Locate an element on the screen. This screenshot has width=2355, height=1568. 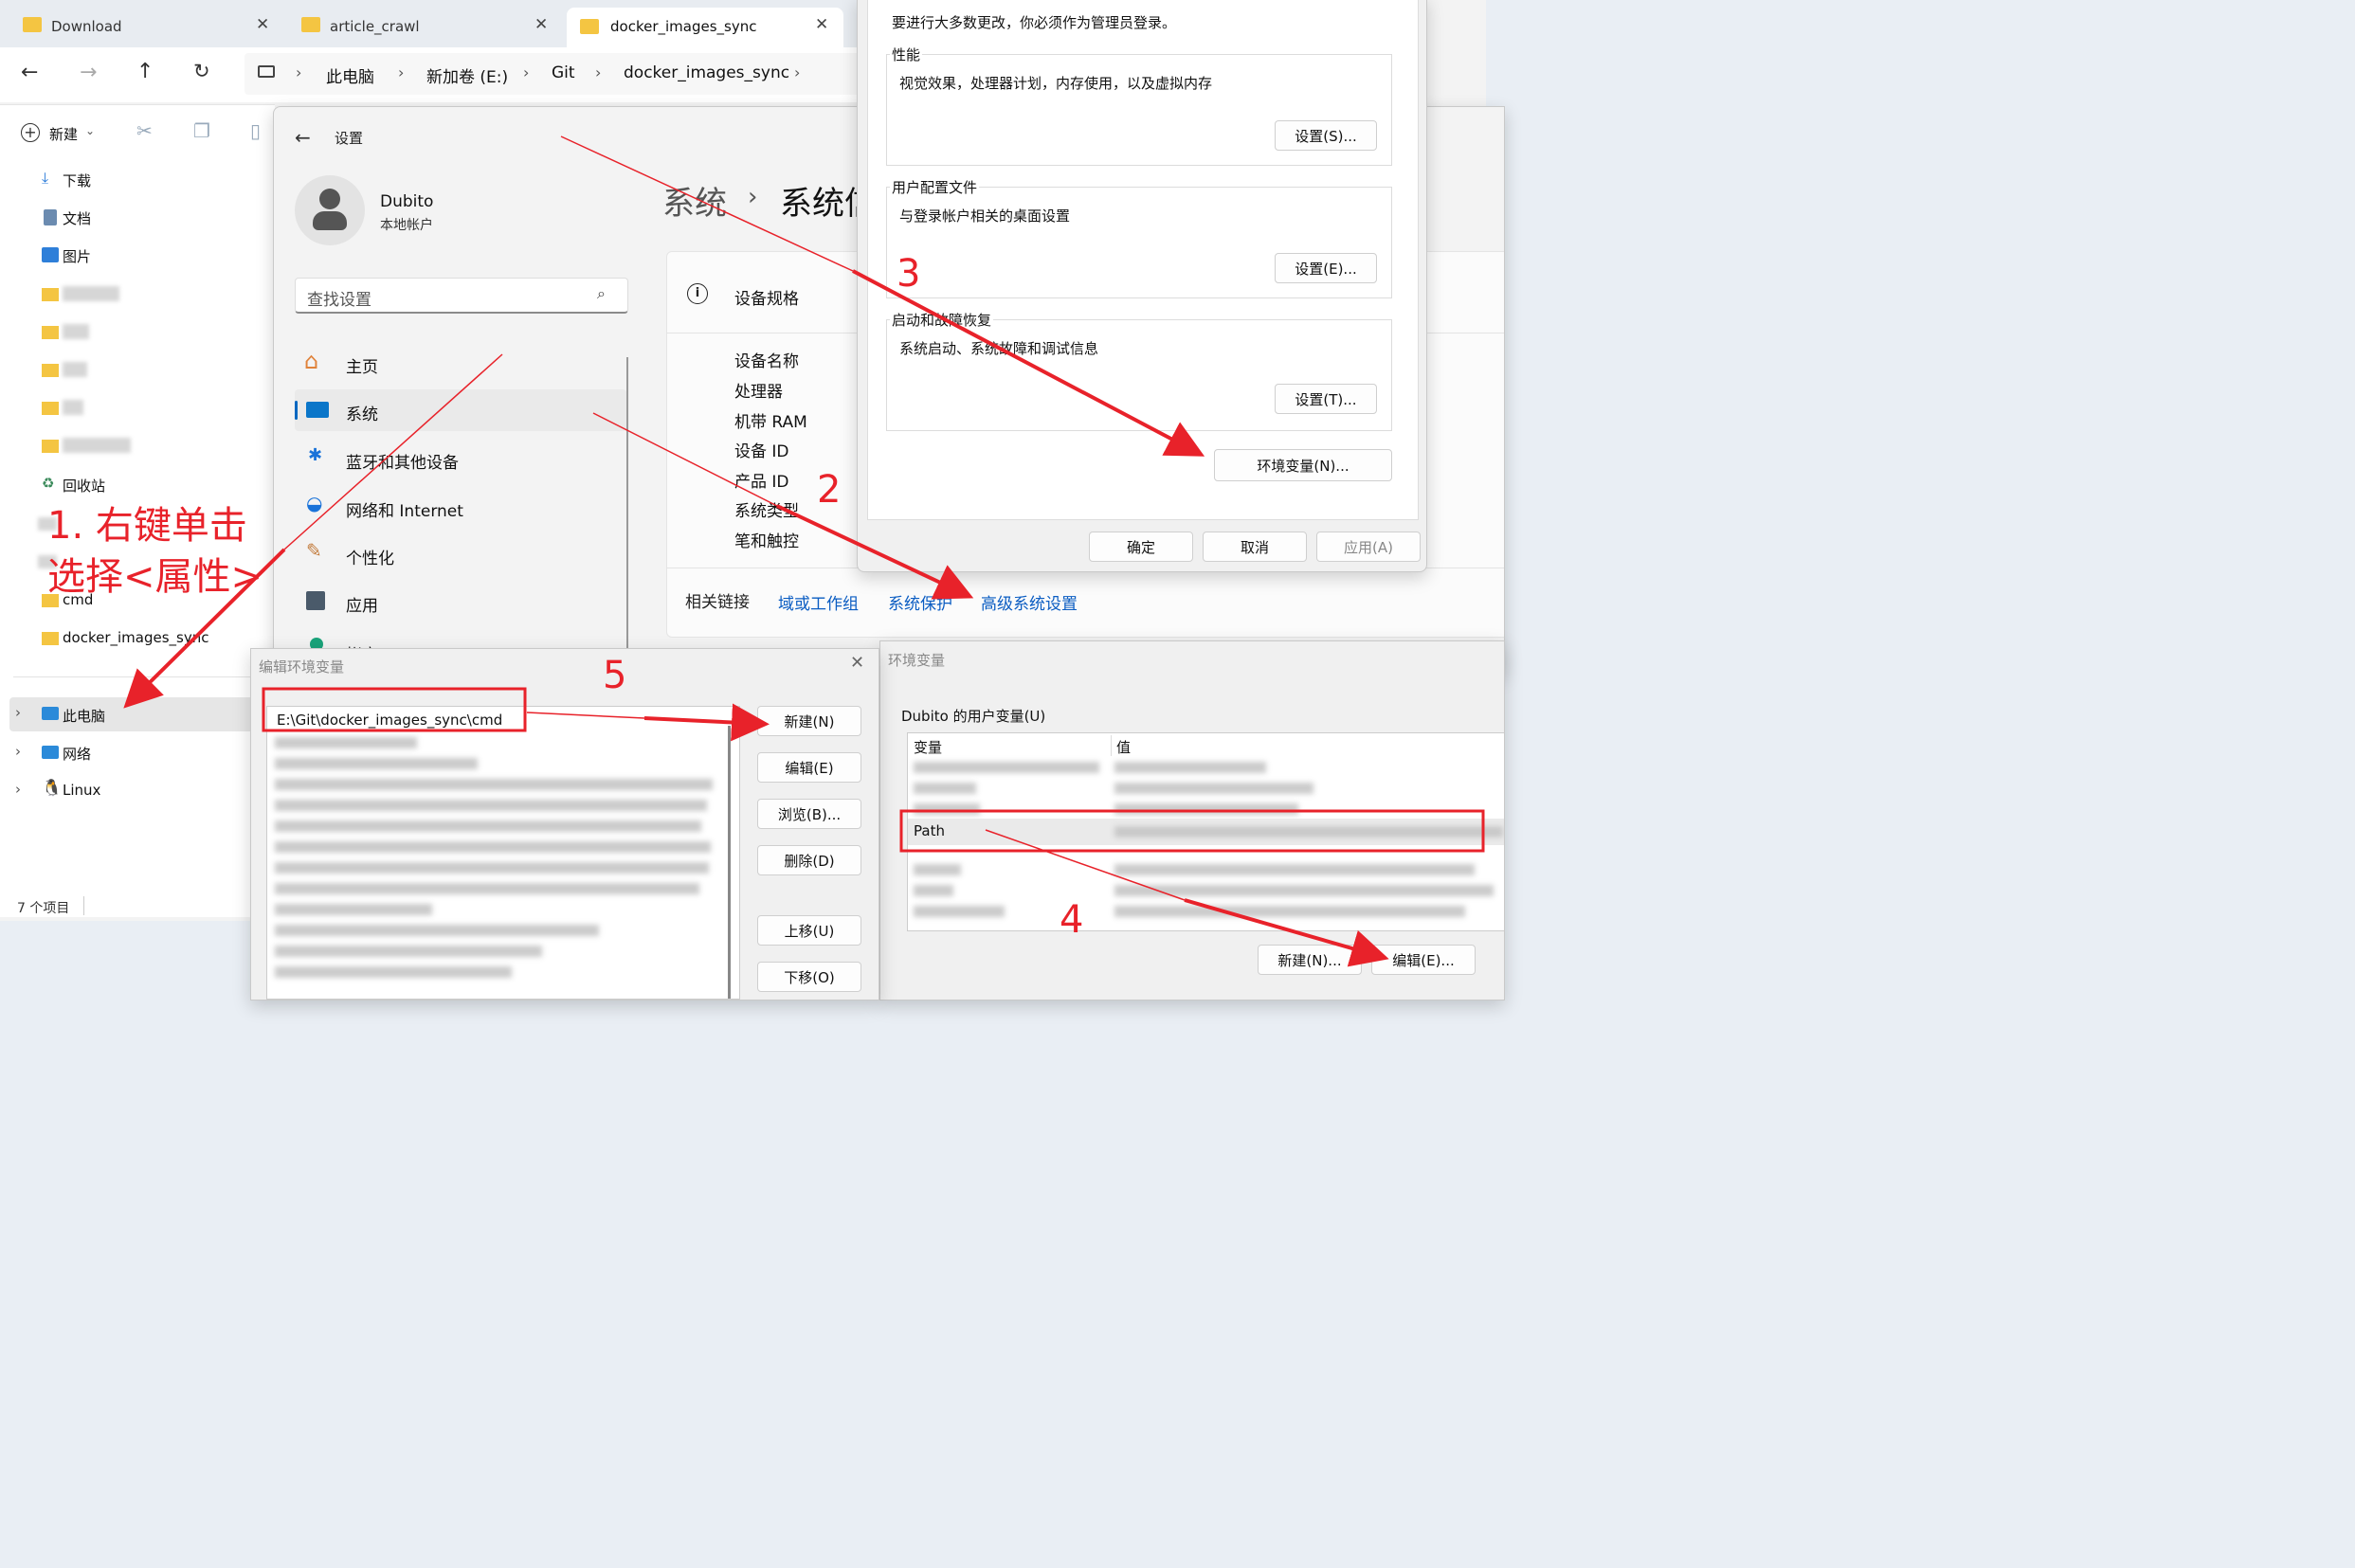
annotation-arrow-5-thin is located at coordinates (585, 715).